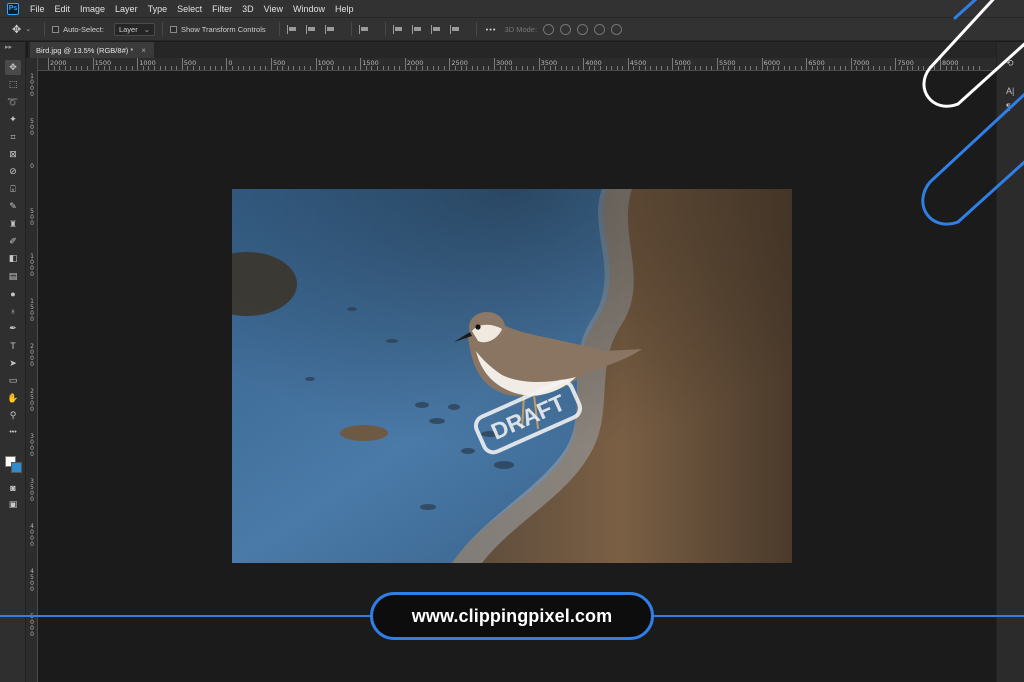 Image resolution: width=1024 pixels, height=682 pixels. Describe the element at coordinates (13, 415) in the screenshot. I see `zoom-icon: ⚲` at that location.